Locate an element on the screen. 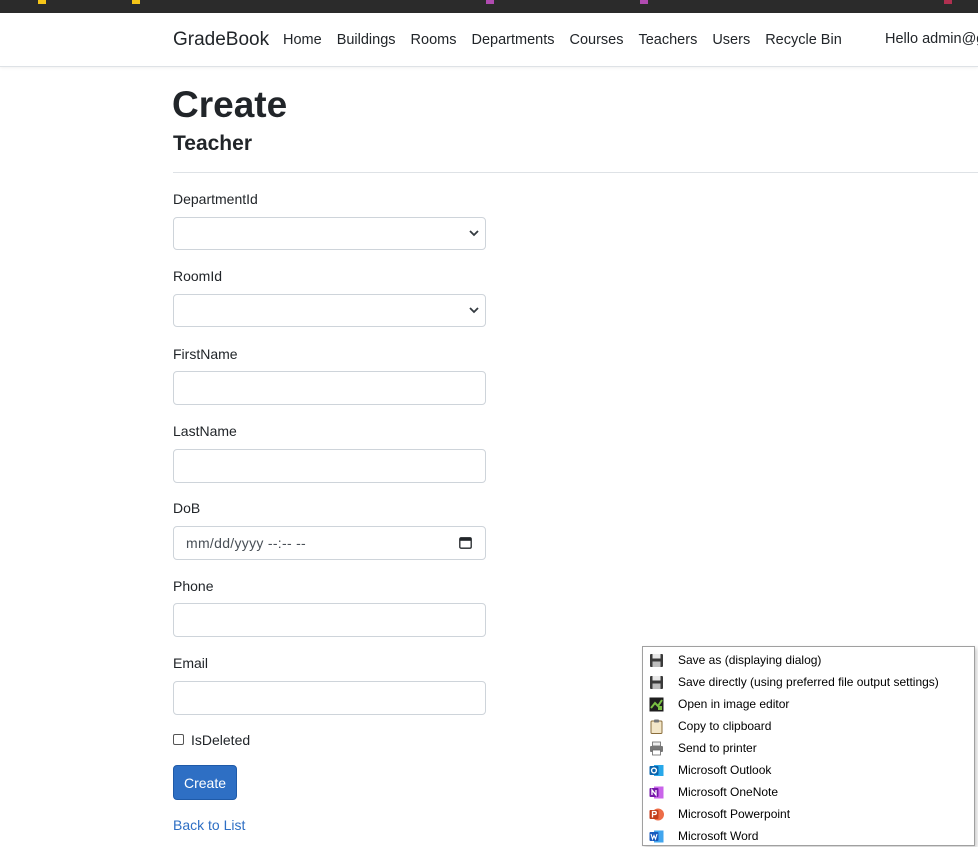 The image size is (978, 847). bookmarks-bar is located at coordinates (489, 6).